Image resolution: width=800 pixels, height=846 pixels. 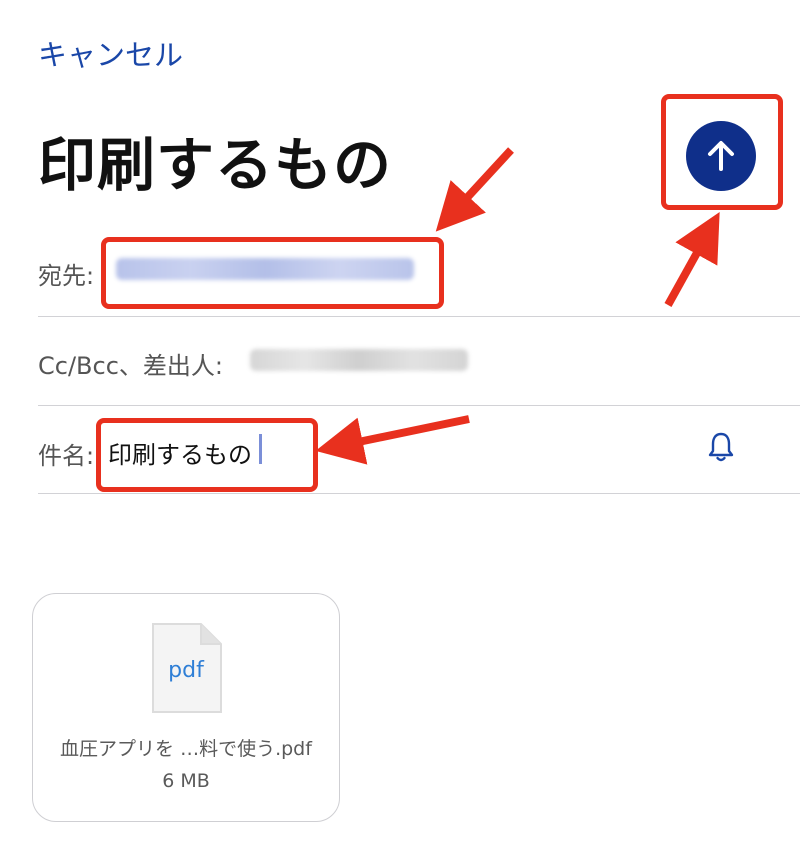 I want to click on arrow-to-field, so click(x=474, y=189).